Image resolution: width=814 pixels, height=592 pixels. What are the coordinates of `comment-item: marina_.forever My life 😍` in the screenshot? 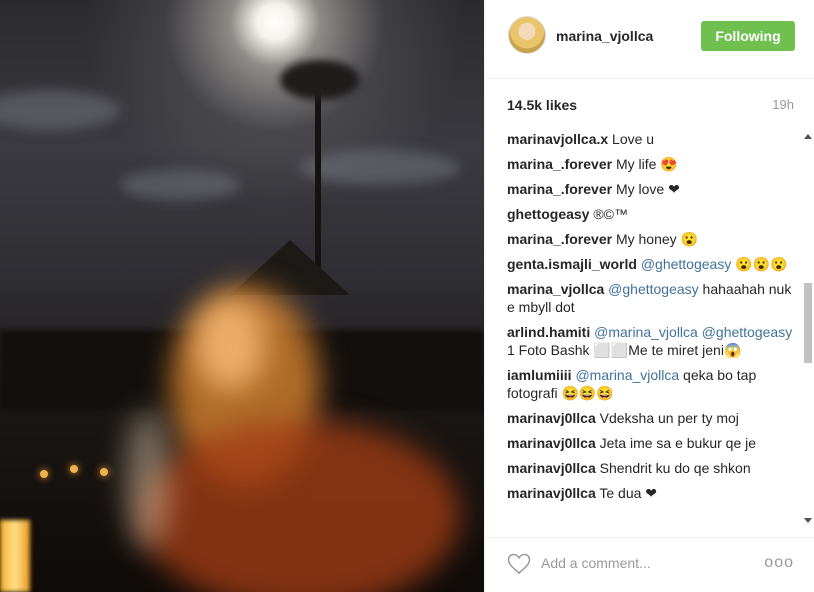 It's located at (650, 164).